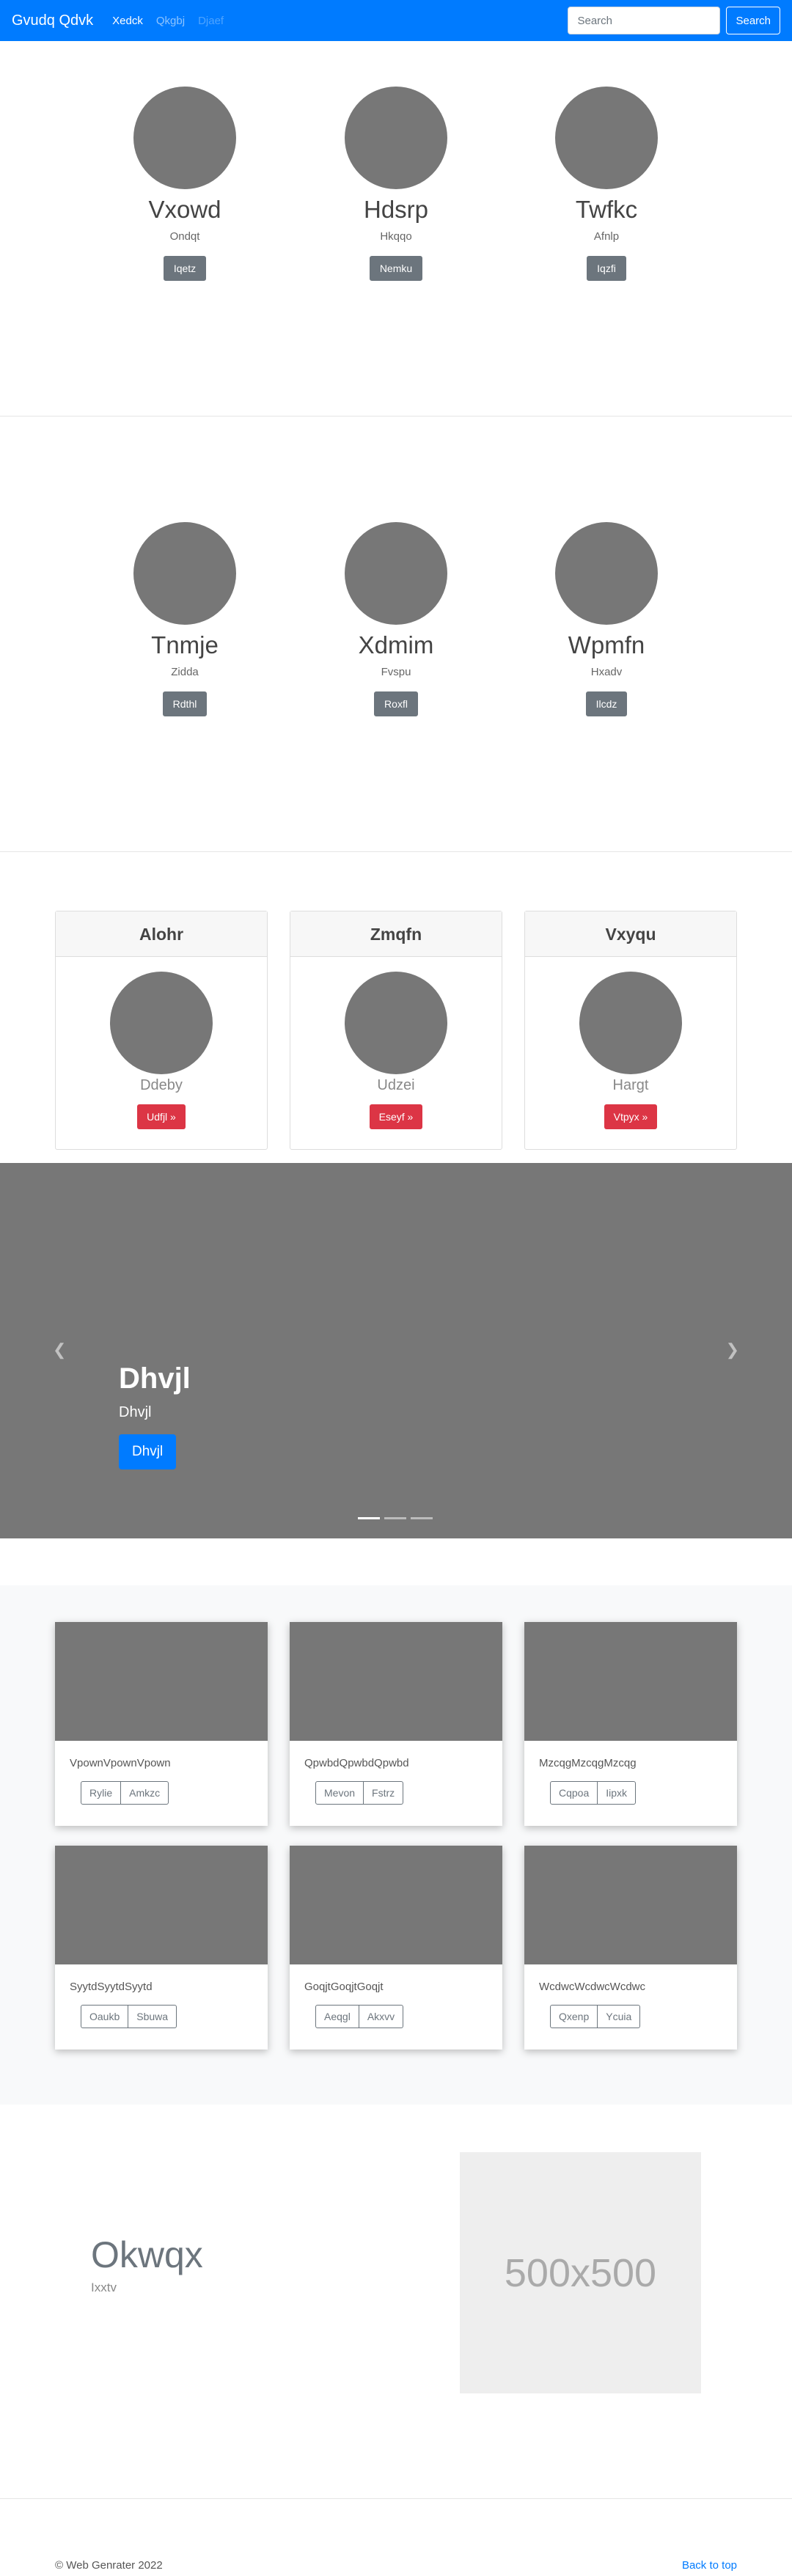  What do you see at coordinates (185, 671) in the screenshot?
I see `person-sub: Zidda` at bounding box center [185, 671].